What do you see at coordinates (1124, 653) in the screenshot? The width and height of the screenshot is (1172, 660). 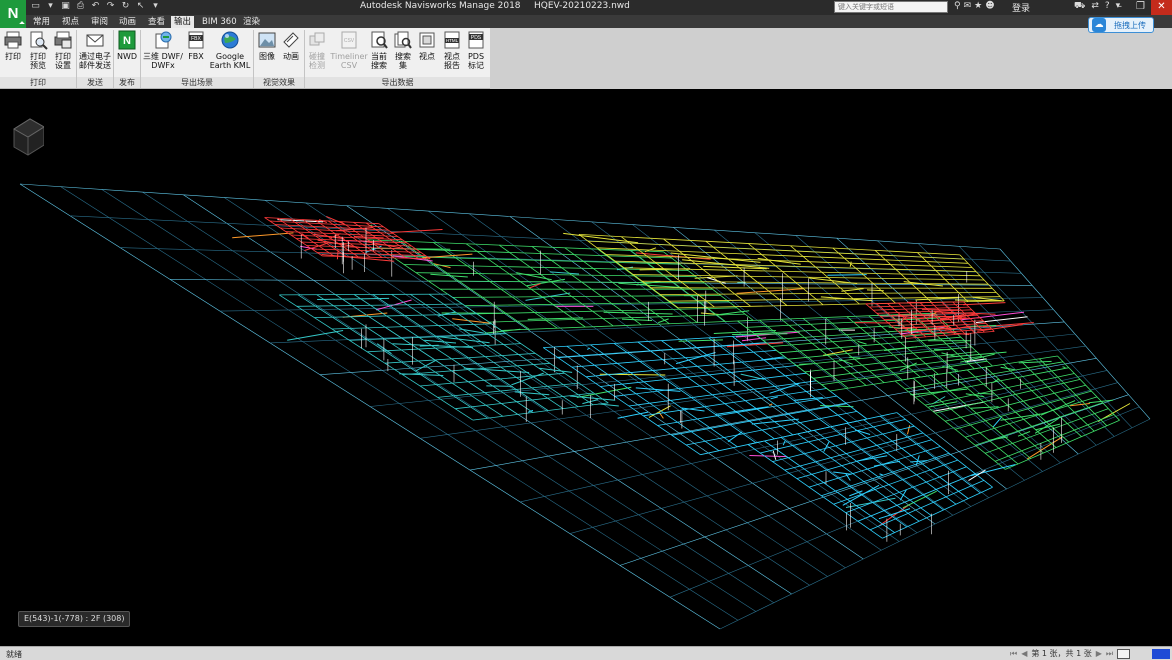 I see `sheet-browser-icon` at bounding box center [1124, 653].